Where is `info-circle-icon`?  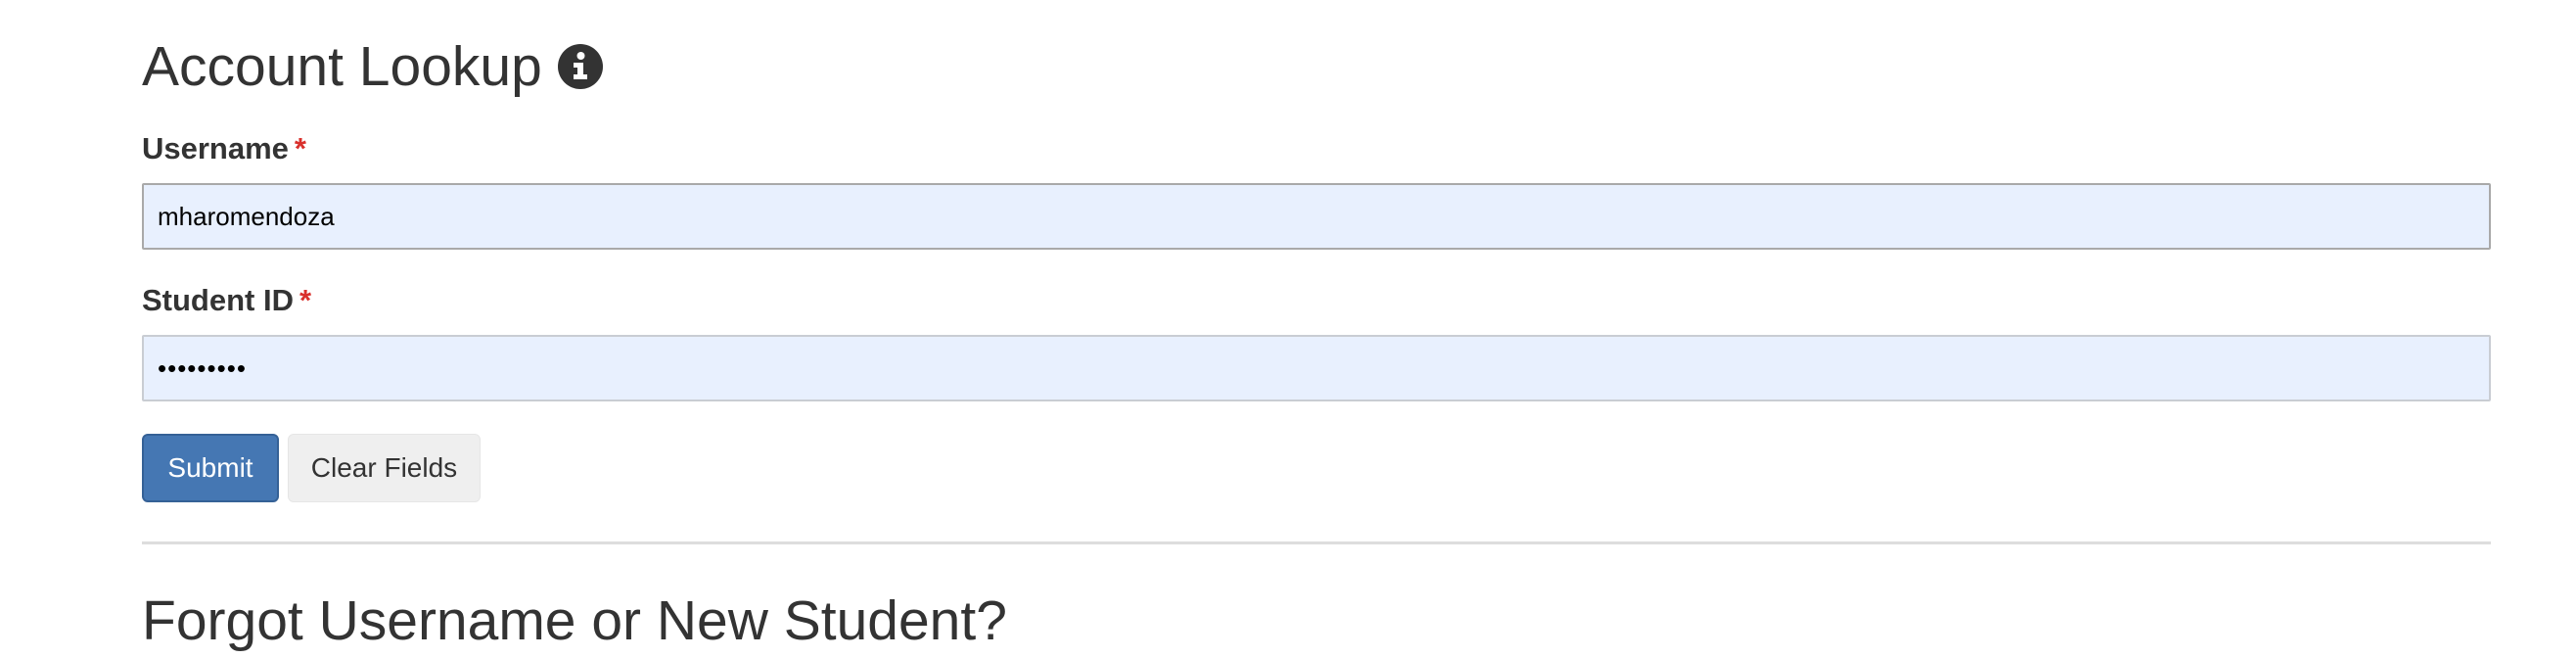 info-circle-icon is located at coordinates (580, 66).